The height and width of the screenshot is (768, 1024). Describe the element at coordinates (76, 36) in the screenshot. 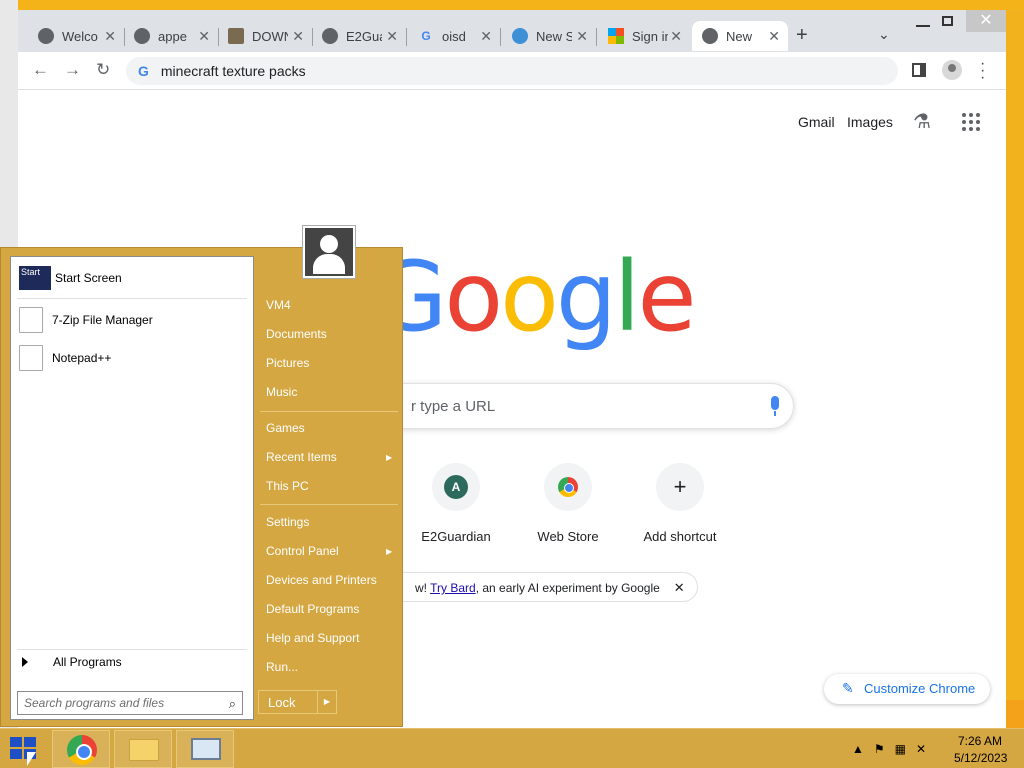

I see `tab-welcome: Welcome ✕` at that location.